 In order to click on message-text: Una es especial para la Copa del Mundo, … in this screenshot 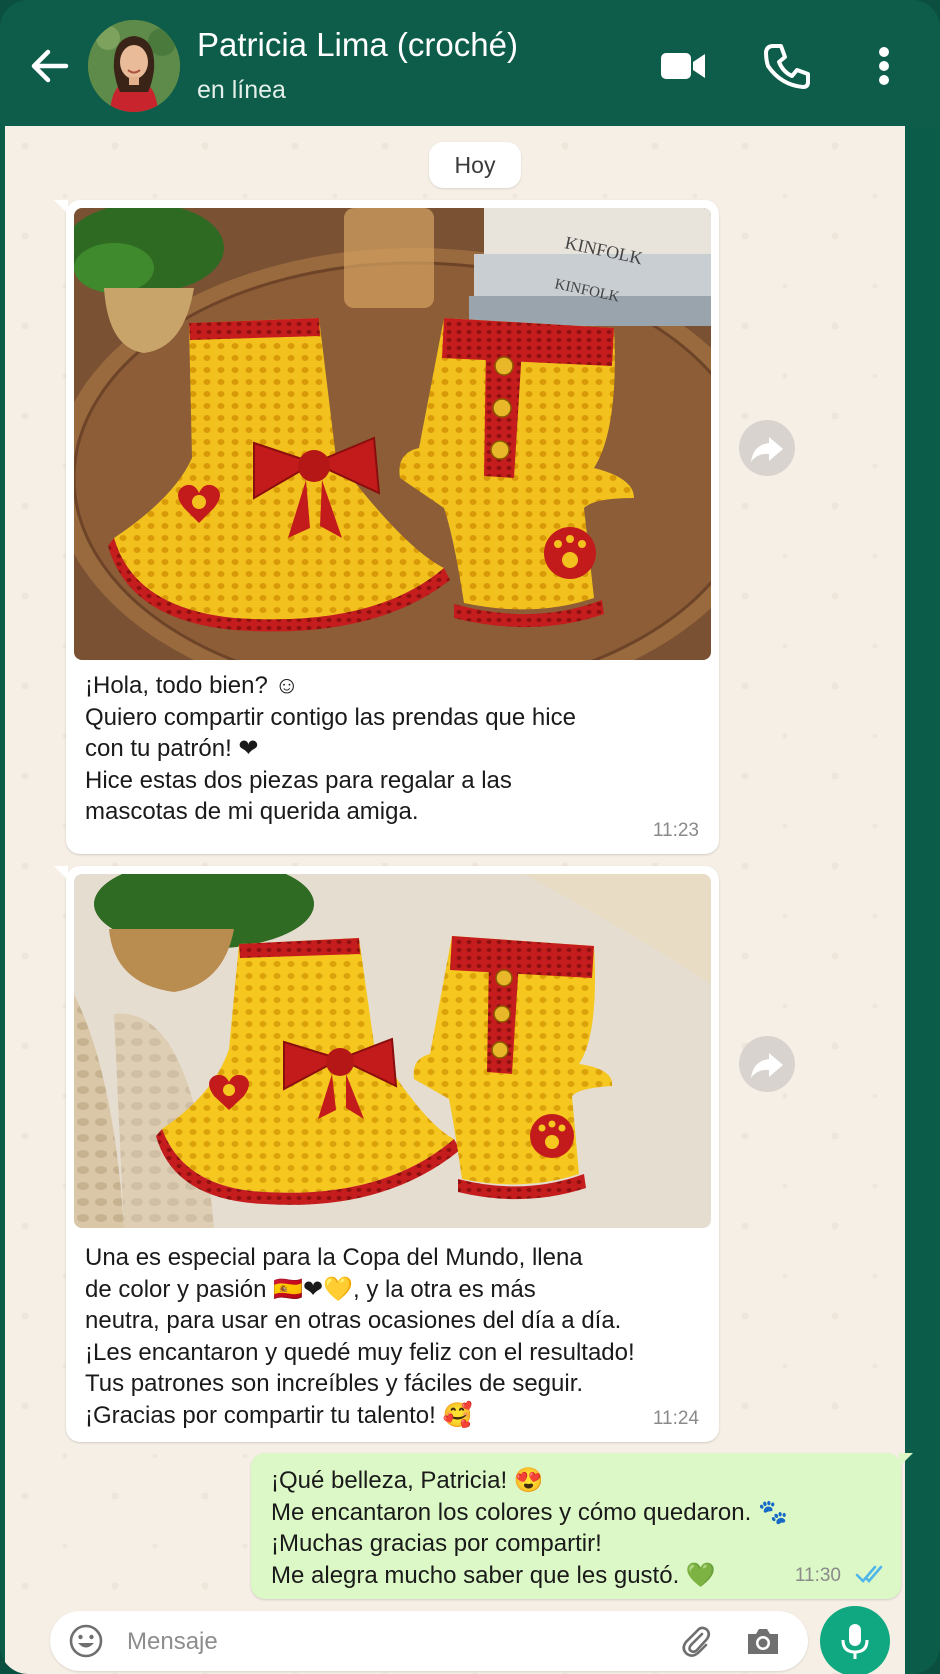, I will do `click(360, 1336)`.